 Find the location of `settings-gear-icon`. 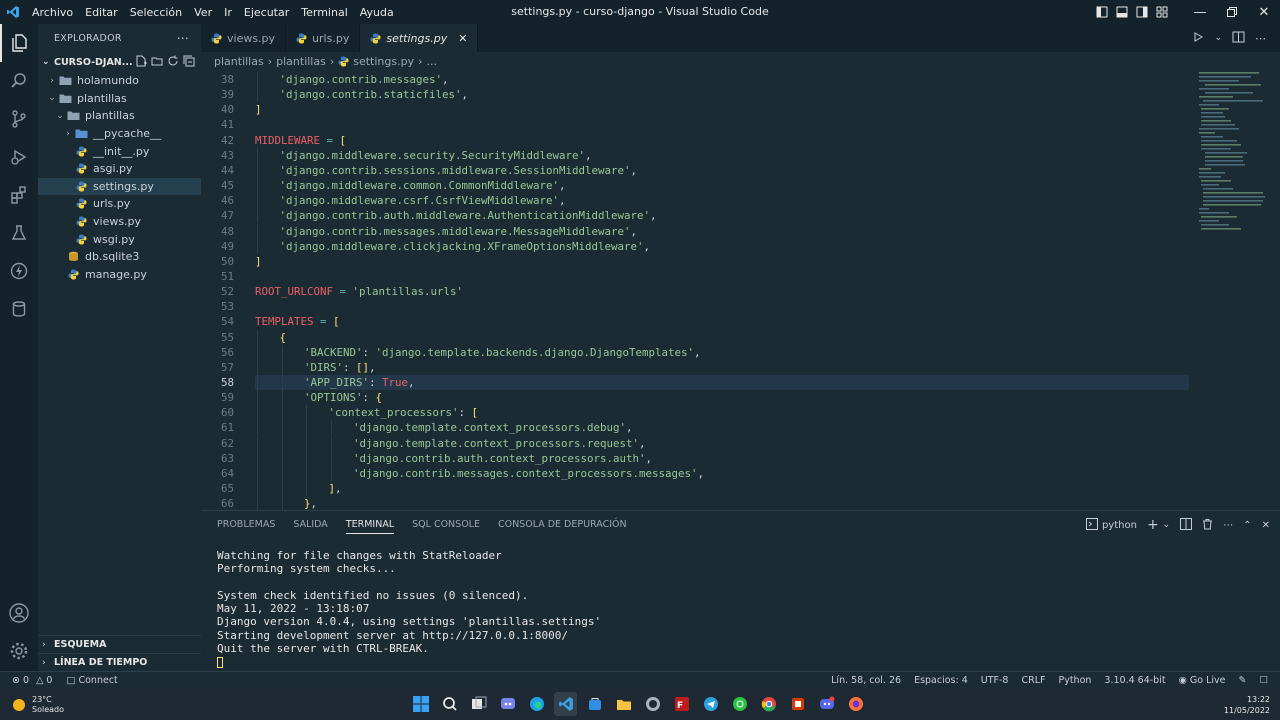

settings-gear-icon is located at coordinates (19, 651).